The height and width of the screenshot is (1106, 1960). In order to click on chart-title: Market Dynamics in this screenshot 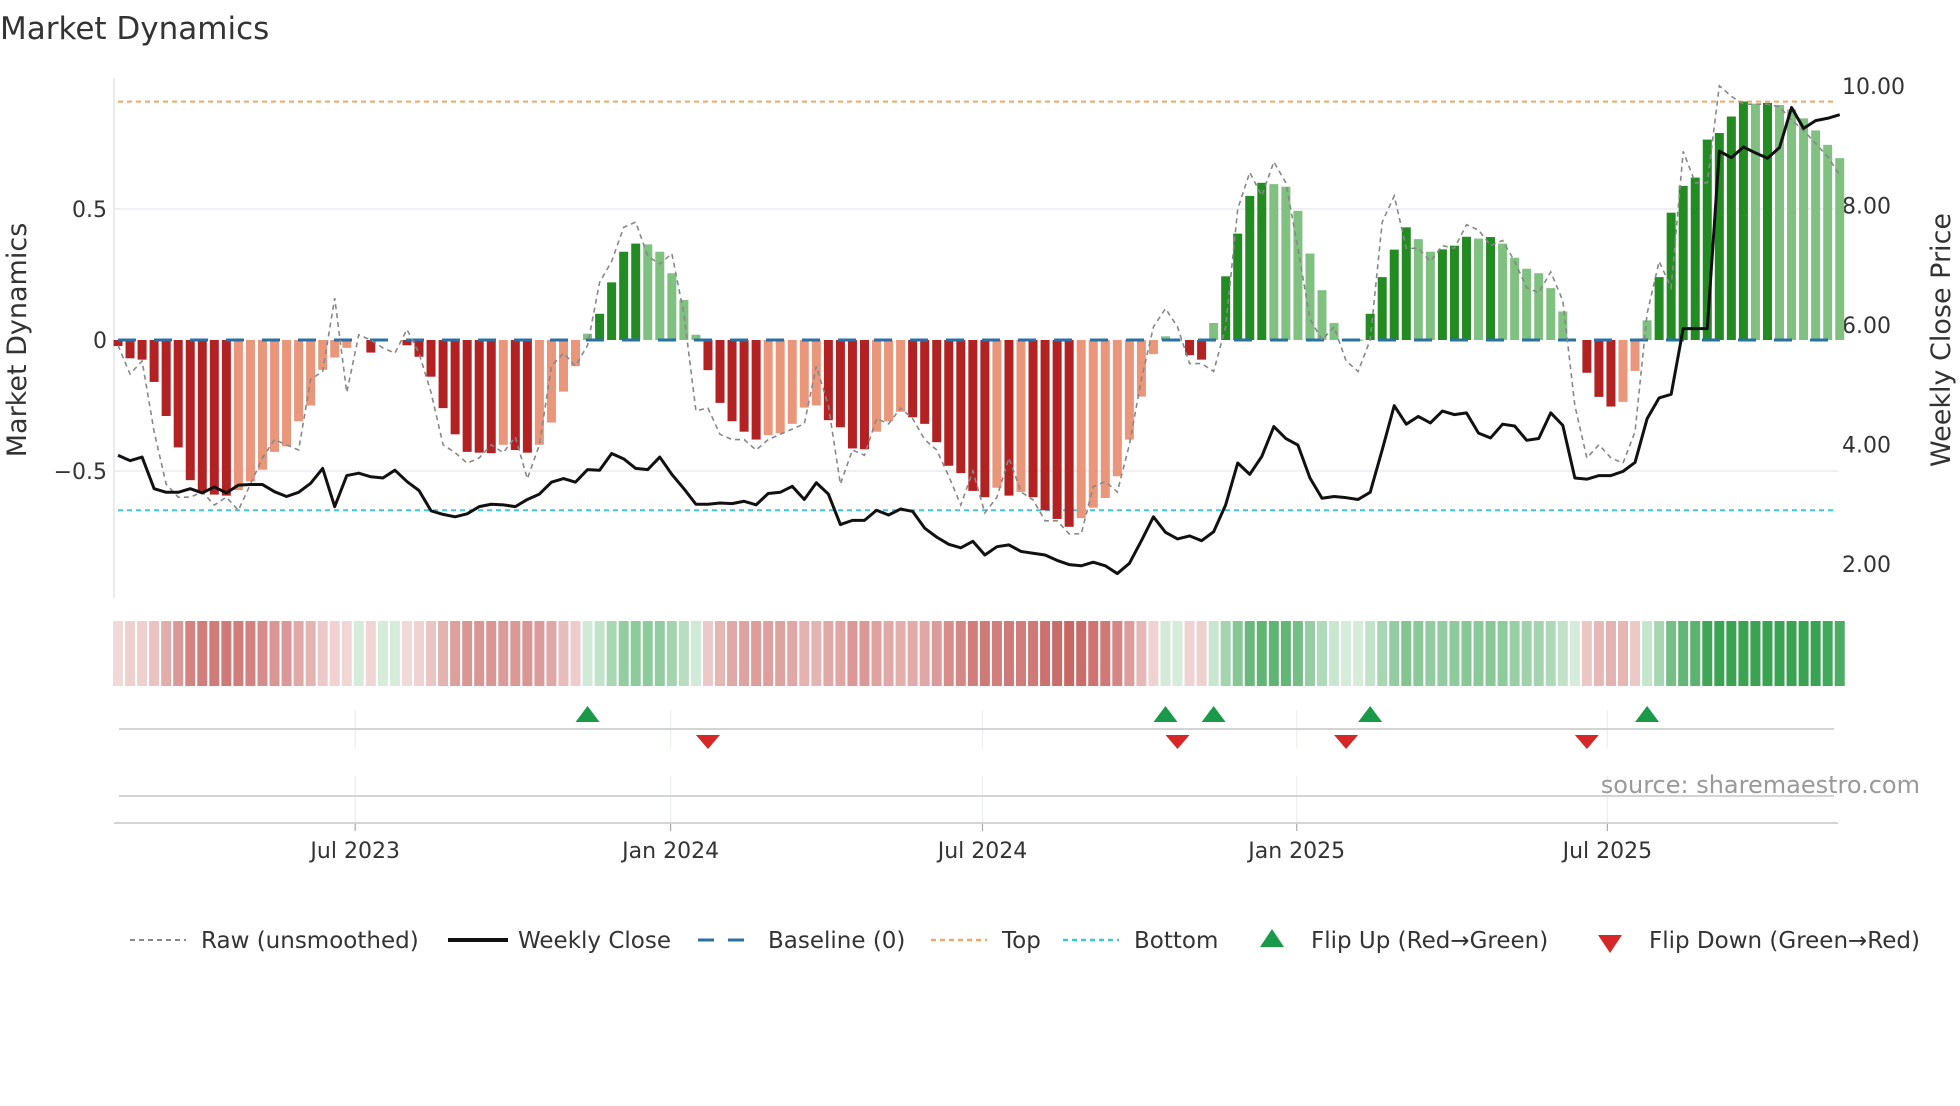, I will do `click(134, 29)`.